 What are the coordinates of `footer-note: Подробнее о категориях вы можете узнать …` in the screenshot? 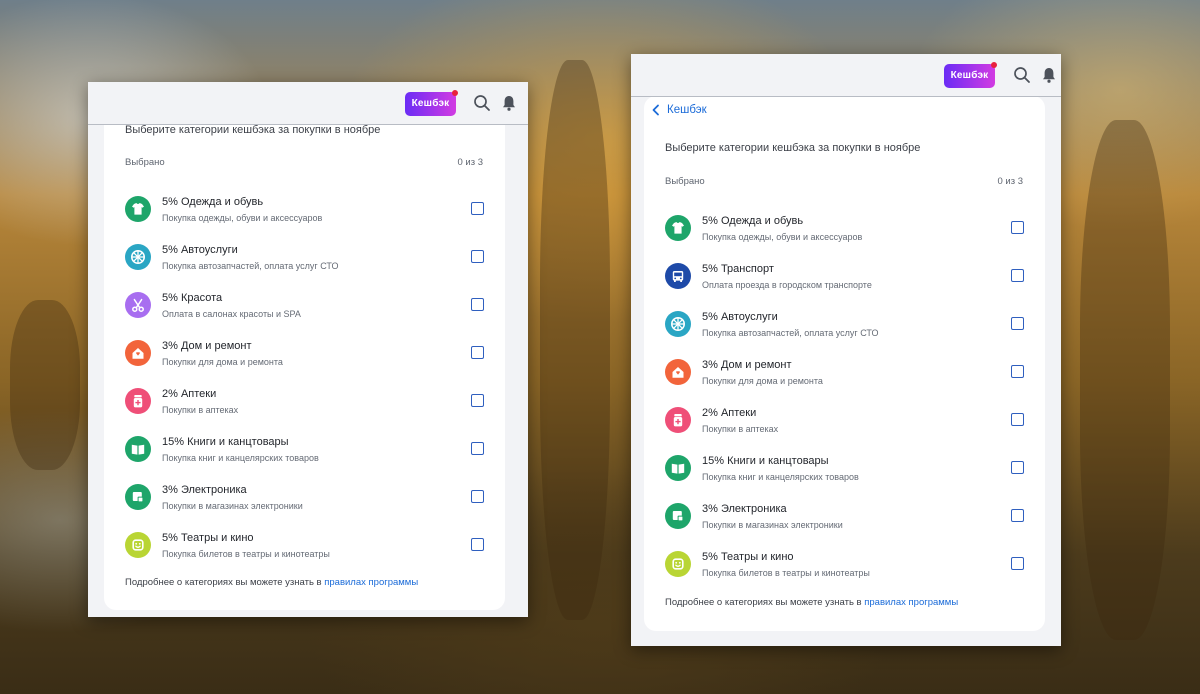 It's located at (271, 582).